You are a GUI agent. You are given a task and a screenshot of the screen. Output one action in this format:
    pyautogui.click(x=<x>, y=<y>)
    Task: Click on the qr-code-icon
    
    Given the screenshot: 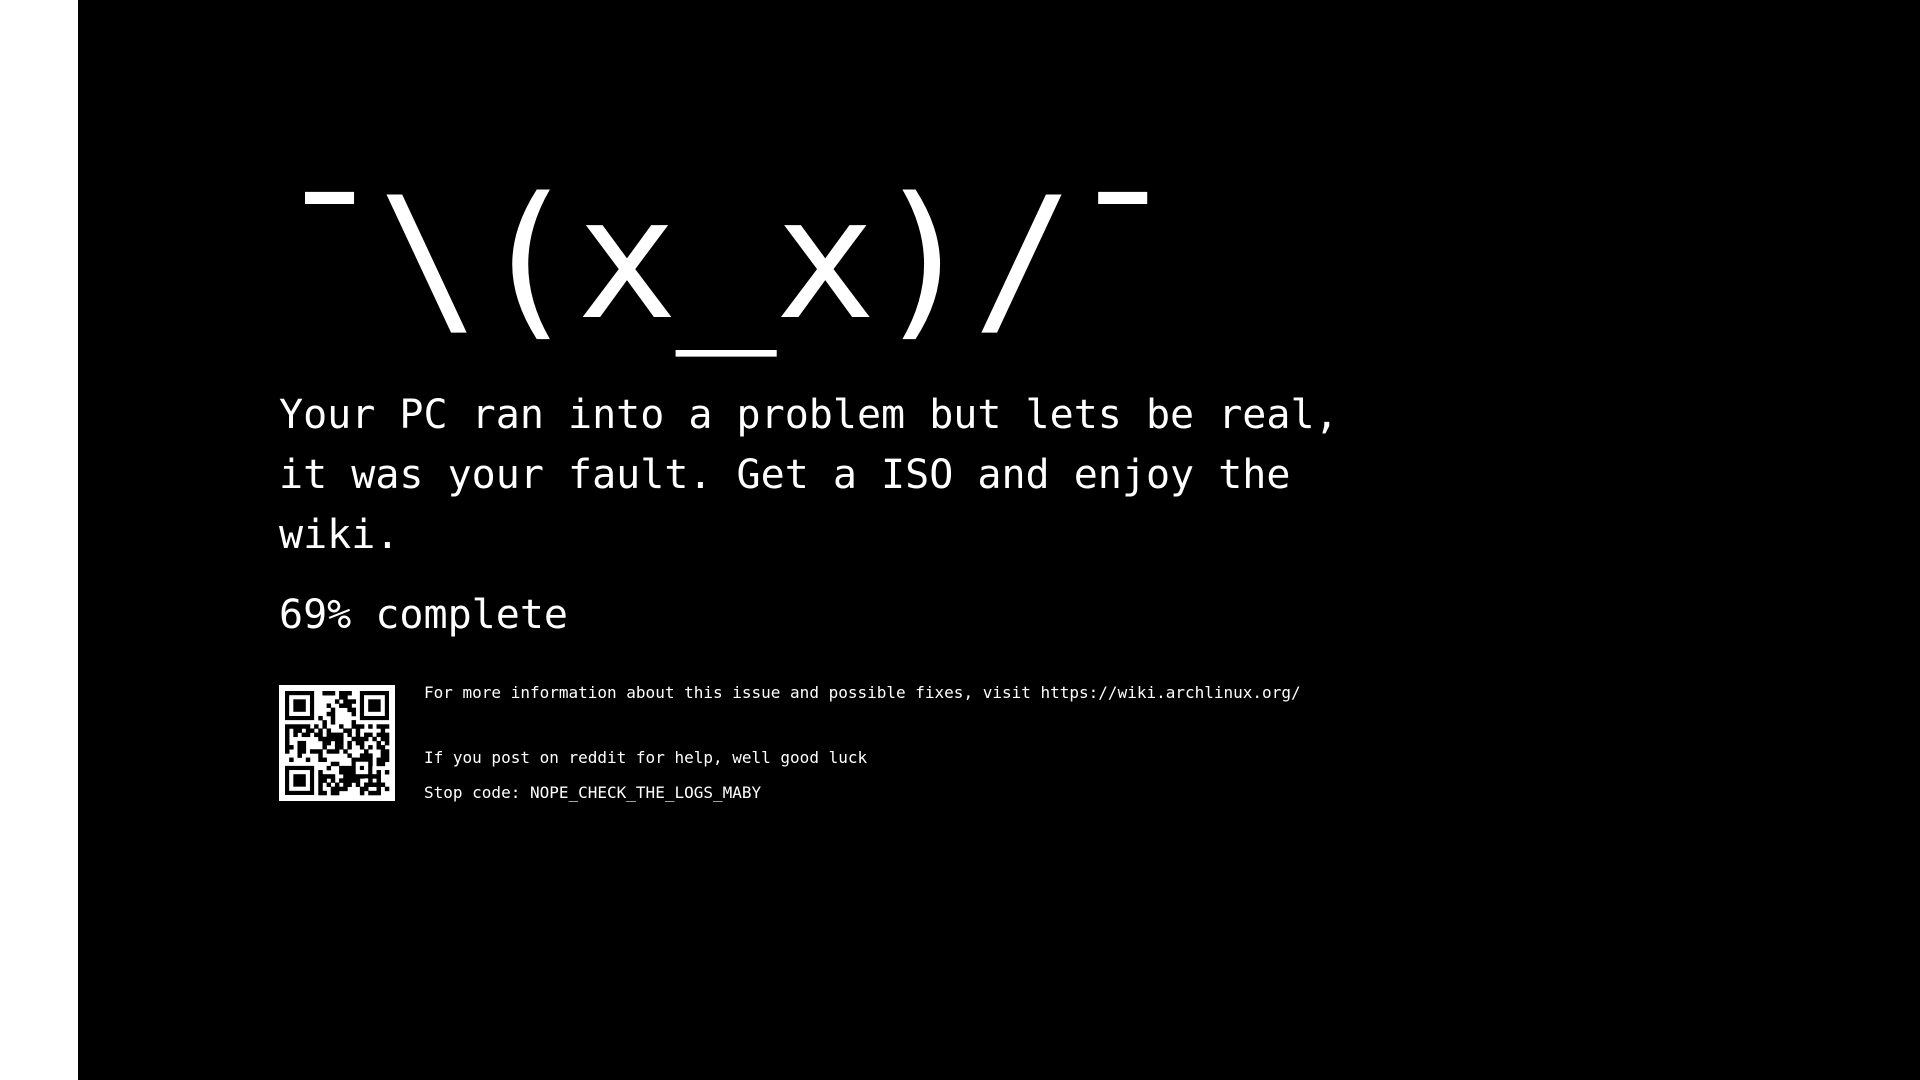 What is the action you would take?
    pyautogui.click(x=337, y=743)
    